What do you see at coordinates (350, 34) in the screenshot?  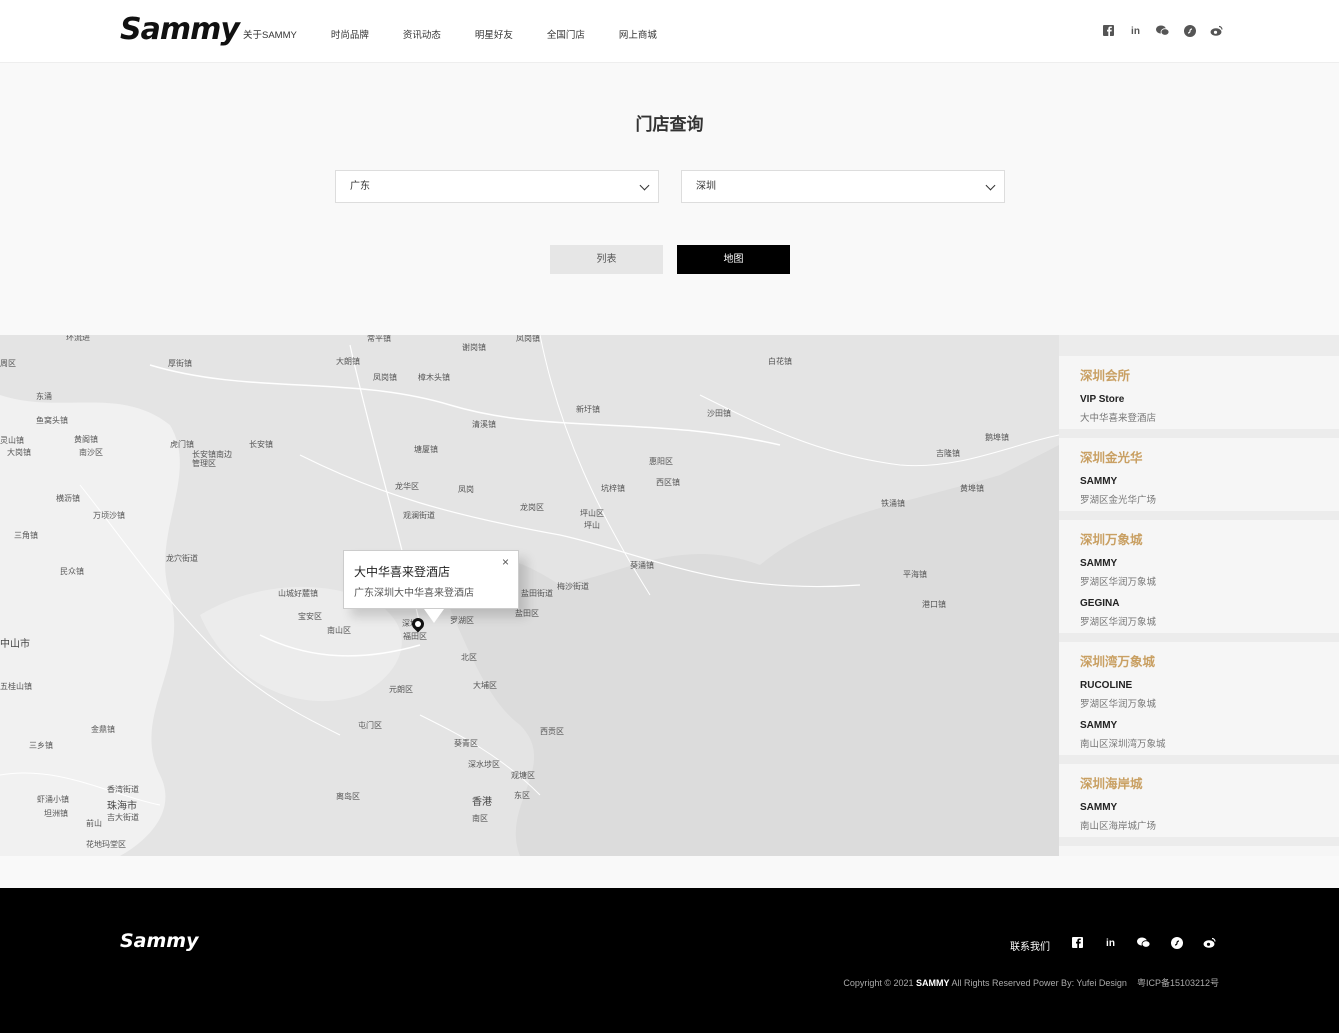 I see `nav-item-brands: 时尚品牌` at bounding box center [350, 34].